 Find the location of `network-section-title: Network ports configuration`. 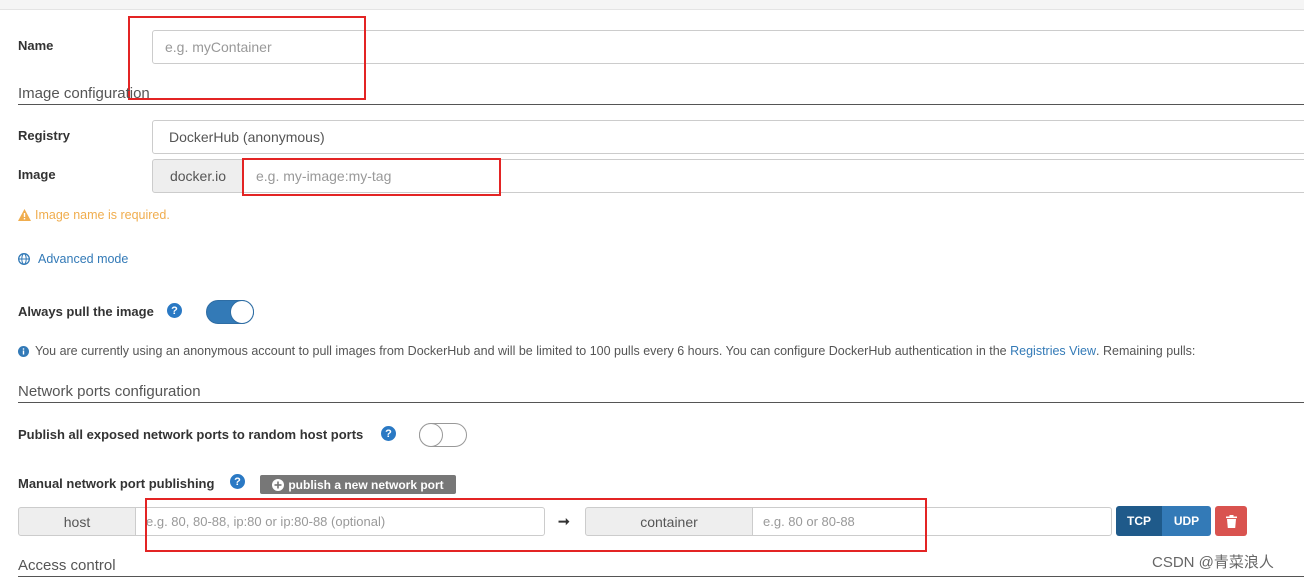

network-section-title: Network ports configuration is located at coordinates (109, 391).